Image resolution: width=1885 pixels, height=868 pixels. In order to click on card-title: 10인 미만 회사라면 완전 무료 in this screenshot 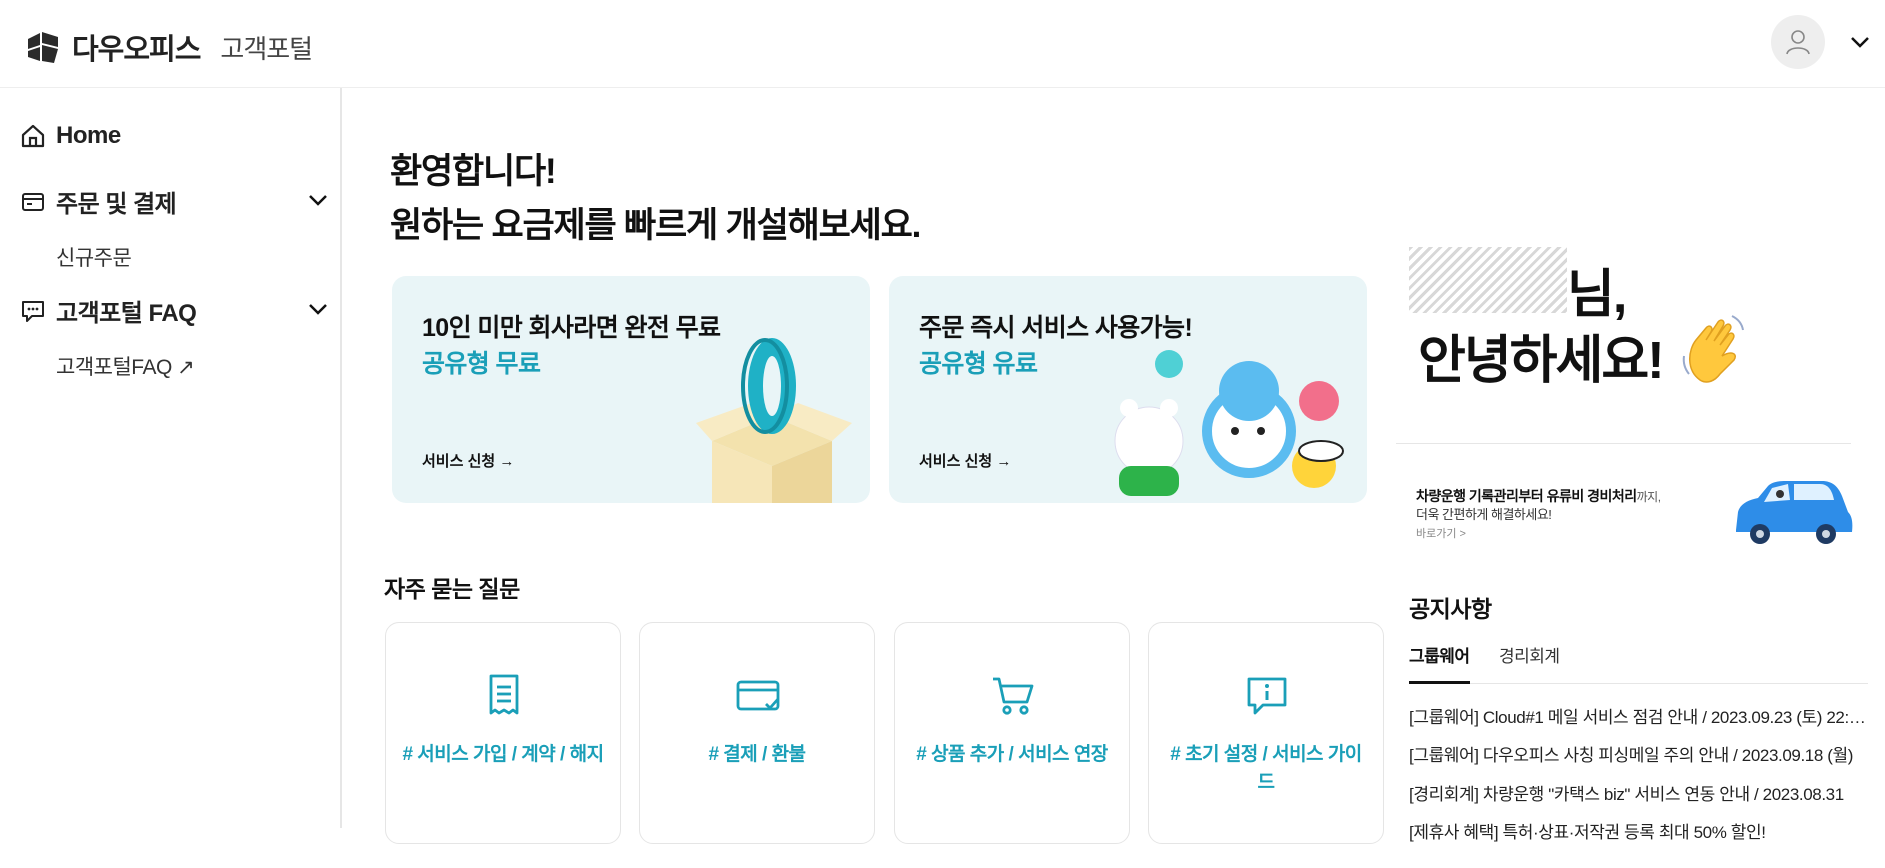, I will do `click(571, 328)`.